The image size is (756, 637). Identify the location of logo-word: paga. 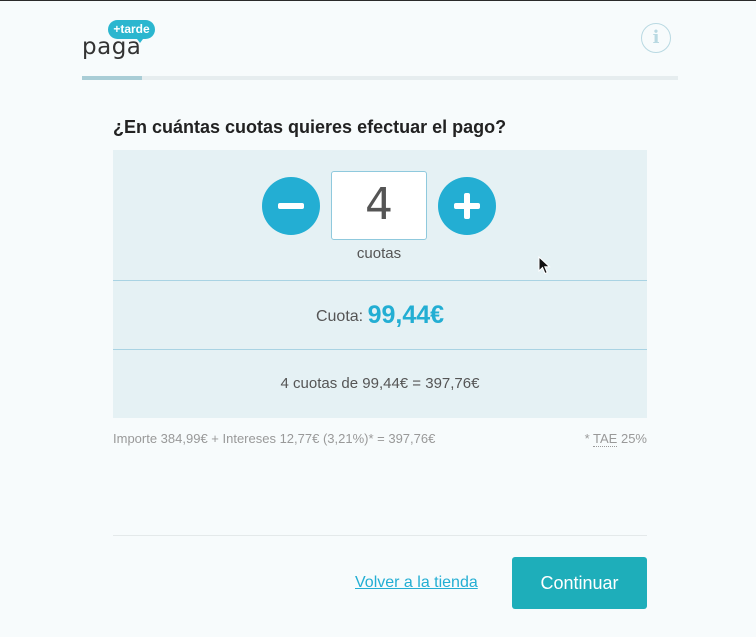
(112, 47).